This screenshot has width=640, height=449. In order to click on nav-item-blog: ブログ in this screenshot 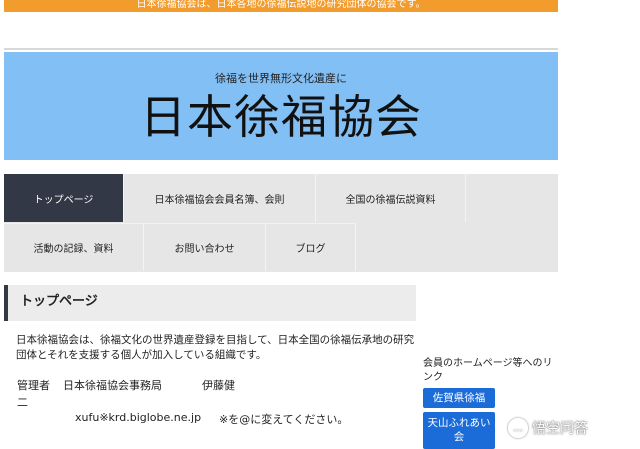, I will do `click(311, 247)`.